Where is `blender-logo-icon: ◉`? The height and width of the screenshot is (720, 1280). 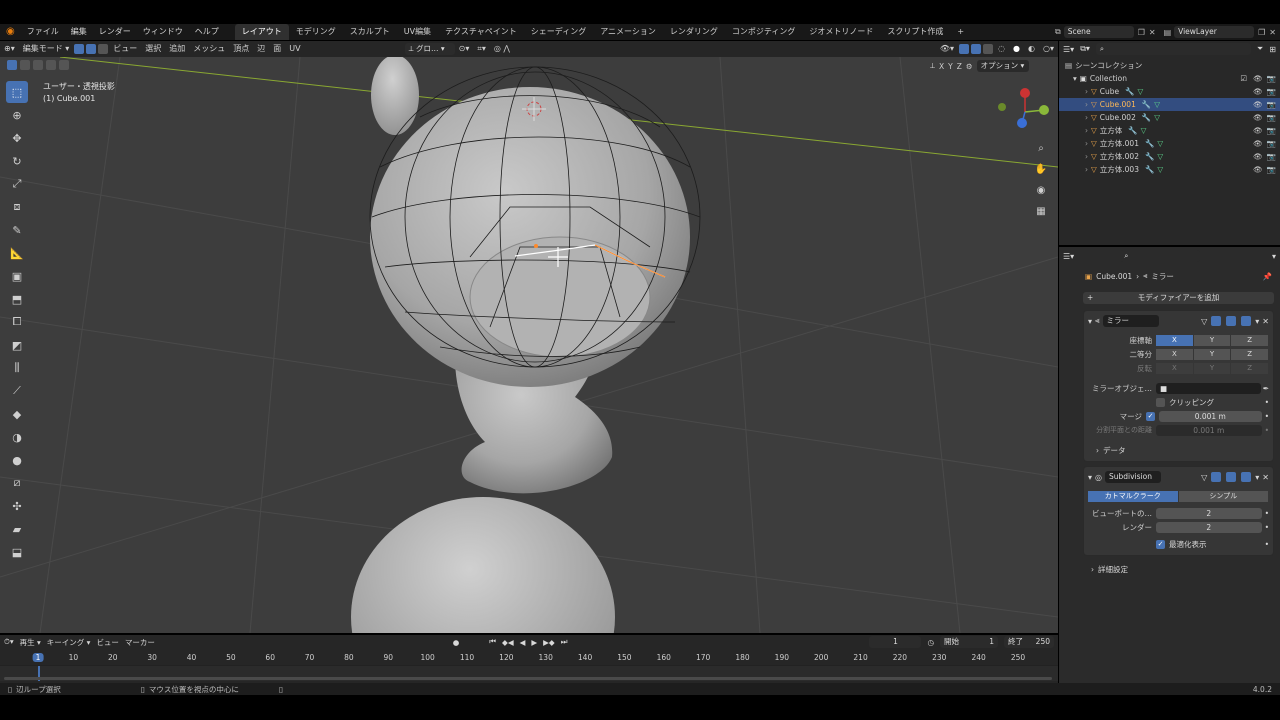
blender-logo-icon: ◉ is located at coordinates (10, 32).